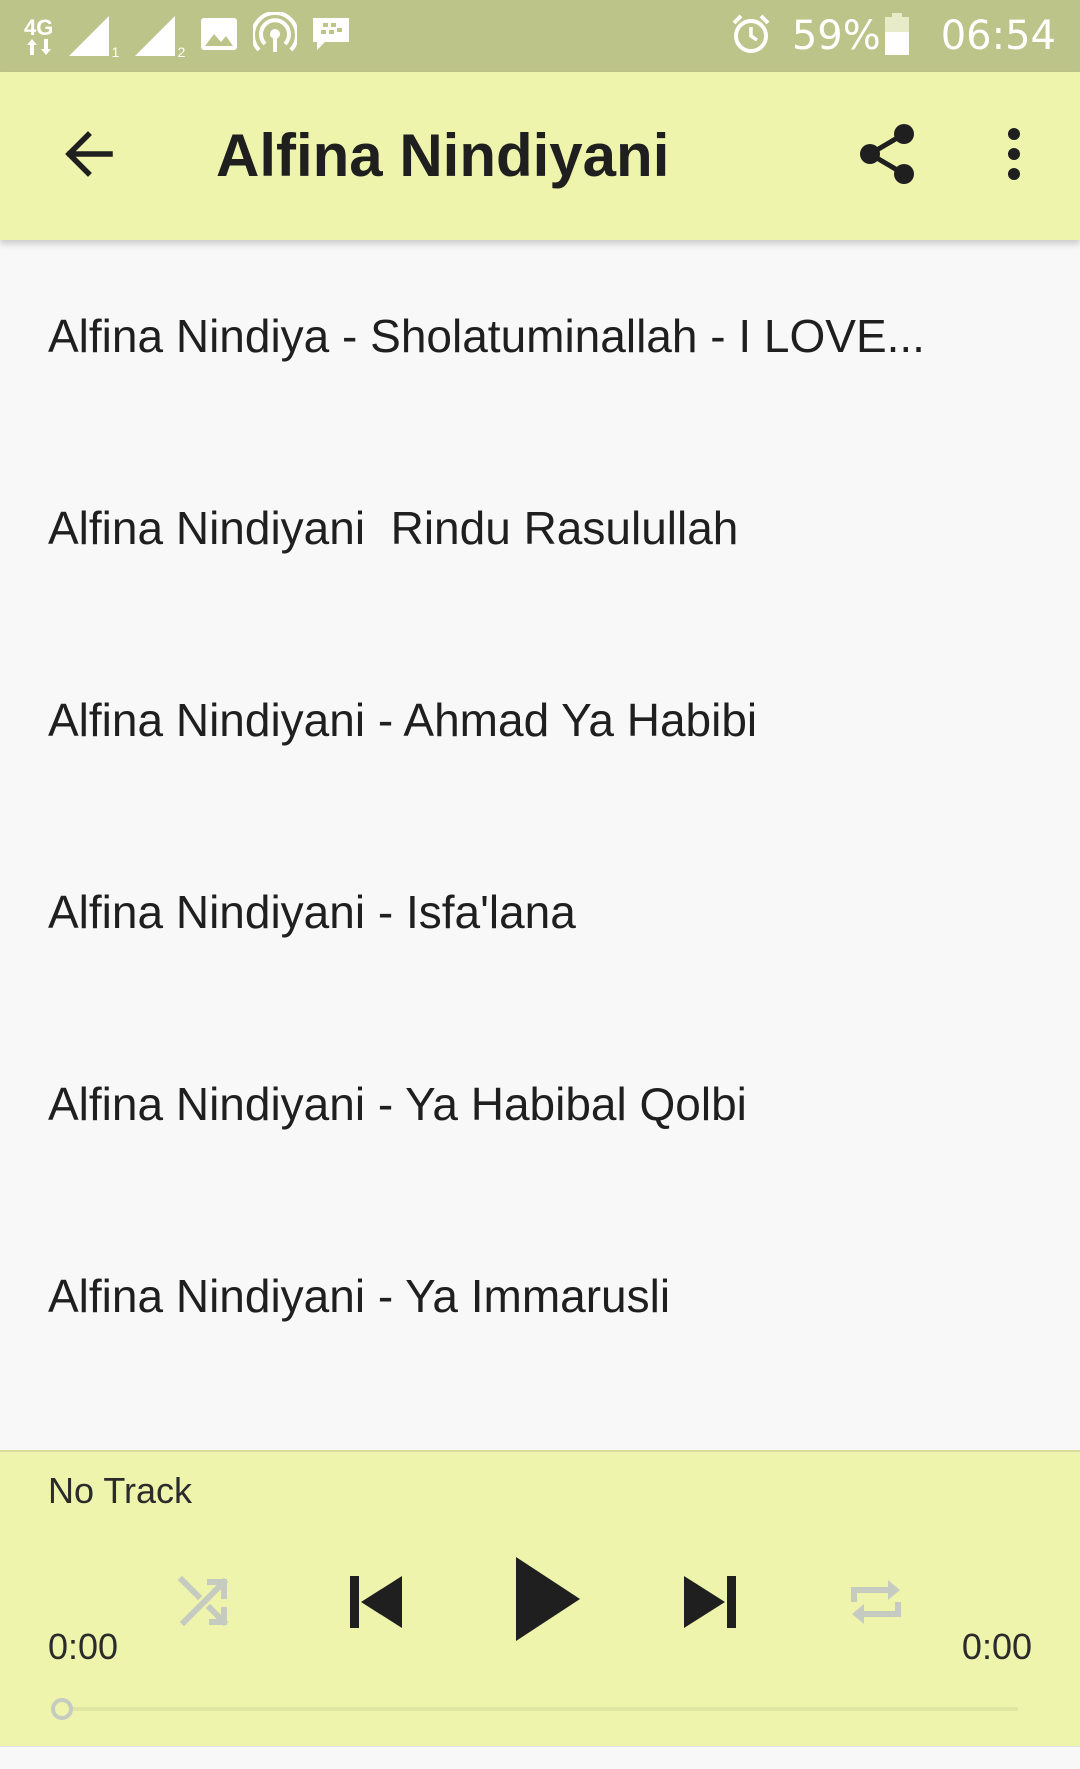 This screenshot has height=1769, width=1080. What do you see at coordinates (312, 912) in the screenshot?
I see `track-title: Alfina Nindiyani - Isfa'lana` at bounding box center [312, 912].